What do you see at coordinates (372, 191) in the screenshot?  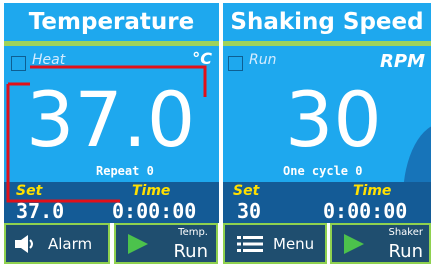 I see `shaking-time-label: Time` at bounding box center [372, 191].